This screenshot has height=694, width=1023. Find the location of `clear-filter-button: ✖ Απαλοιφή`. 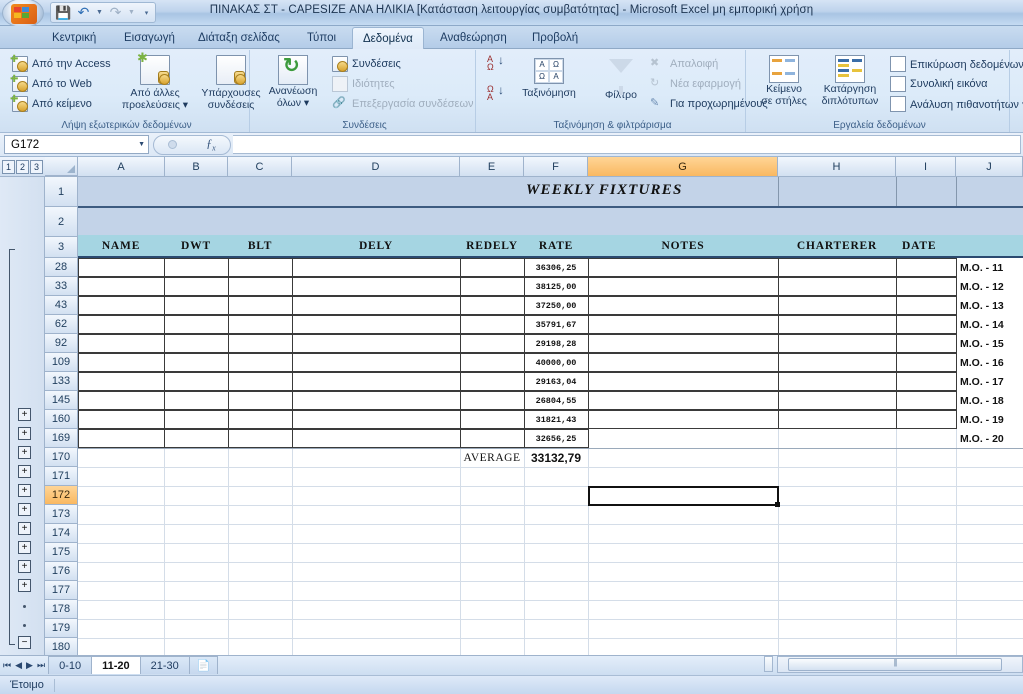

clear-filter-button: ✖ Απαλοιφή is located at coordinates (684, 64).